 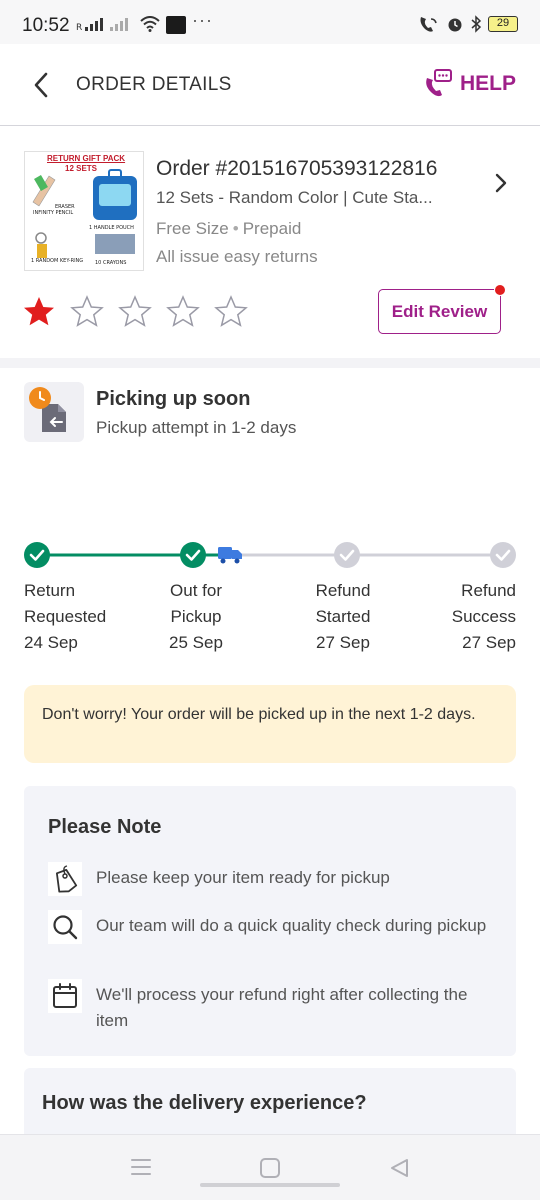 What do you see at coordinates (503, 24) in the screenshot?
I see `battery-icon: 29` at bounding box center [503, 24].